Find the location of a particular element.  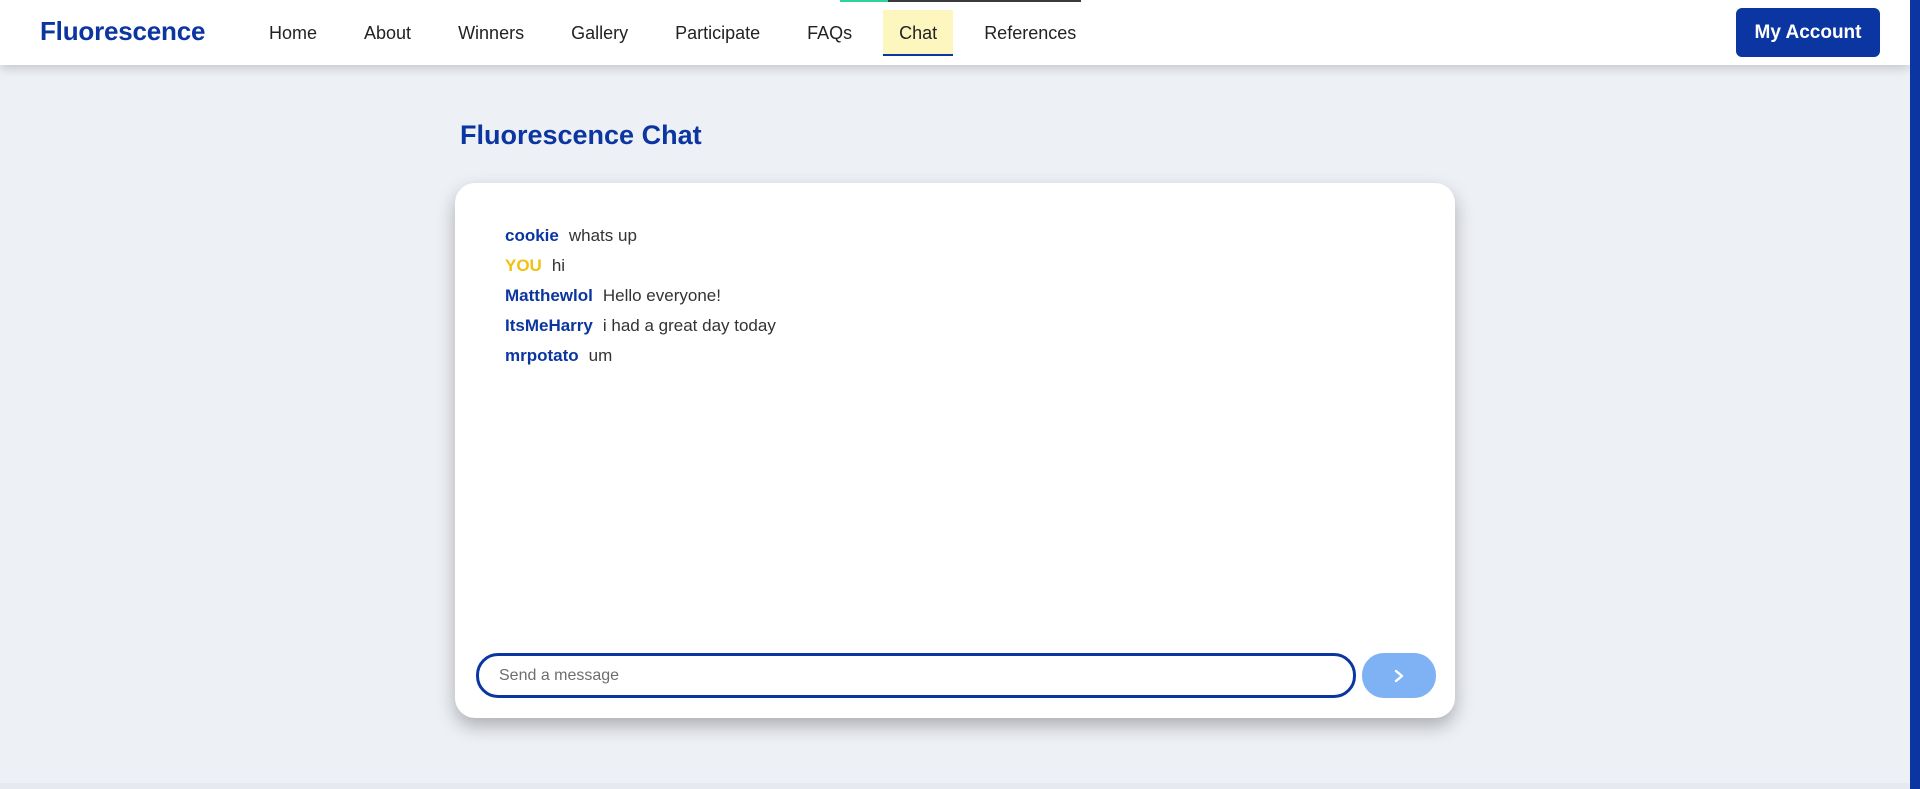

nav-item-references: References is located at coordinates (1030, 33).